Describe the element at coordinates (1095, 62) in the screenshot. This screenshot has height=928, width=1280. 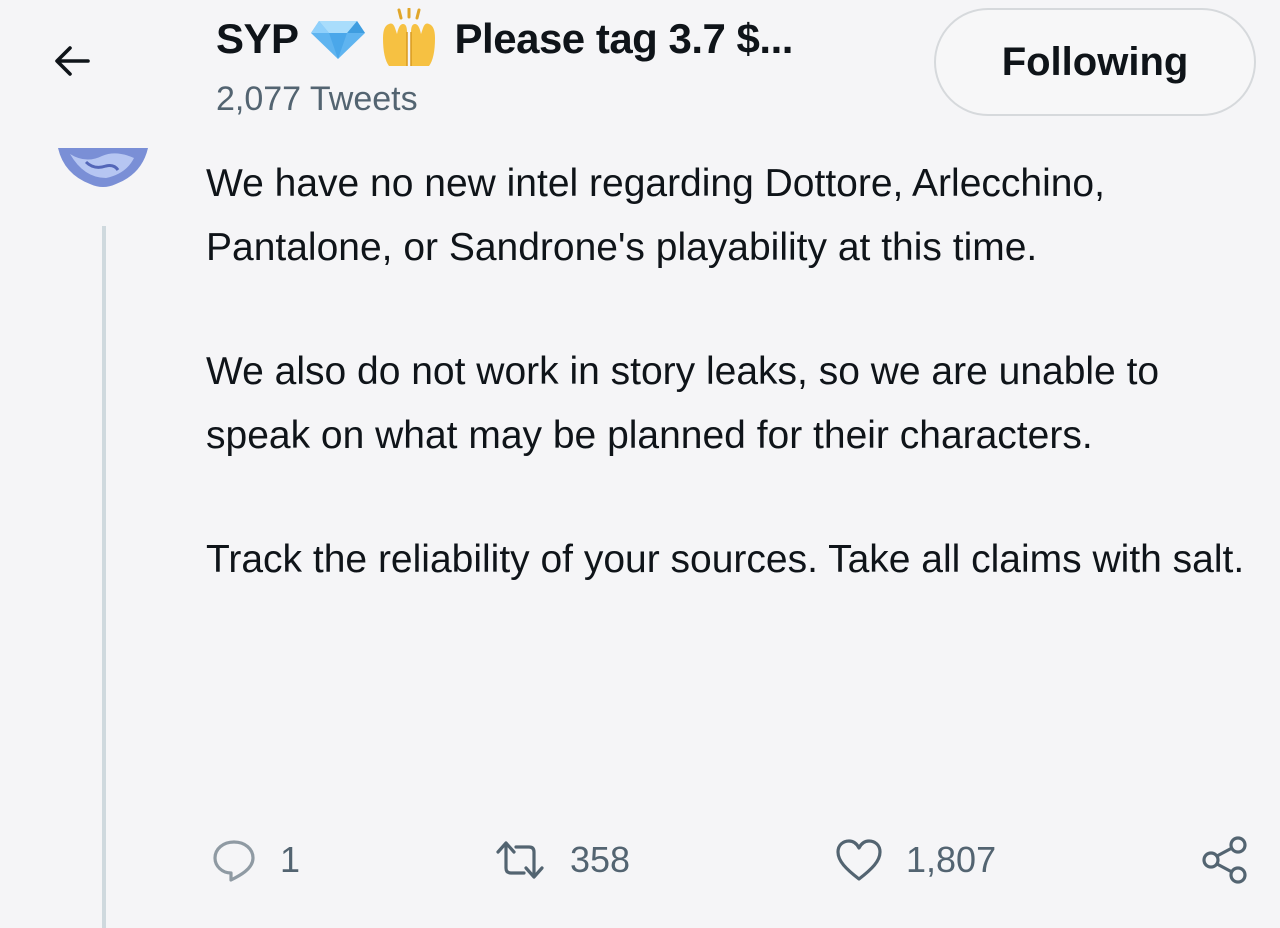
I see `following-button: Following` at that location.